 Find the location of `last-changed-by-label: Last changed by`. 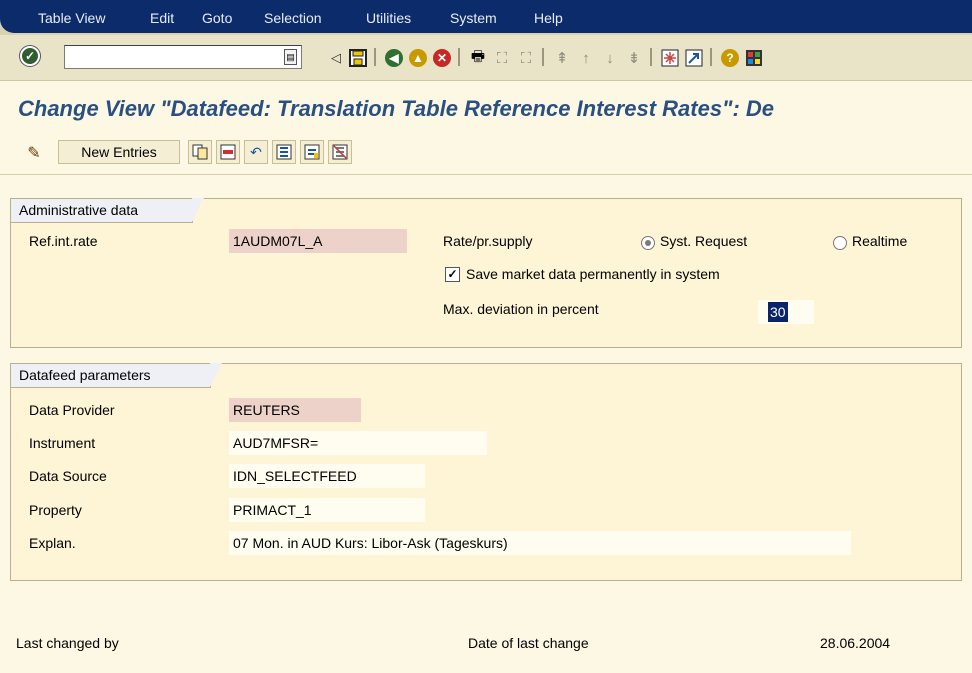

last-changed-by-label: Last changed by is located at coordinates (67, 643).